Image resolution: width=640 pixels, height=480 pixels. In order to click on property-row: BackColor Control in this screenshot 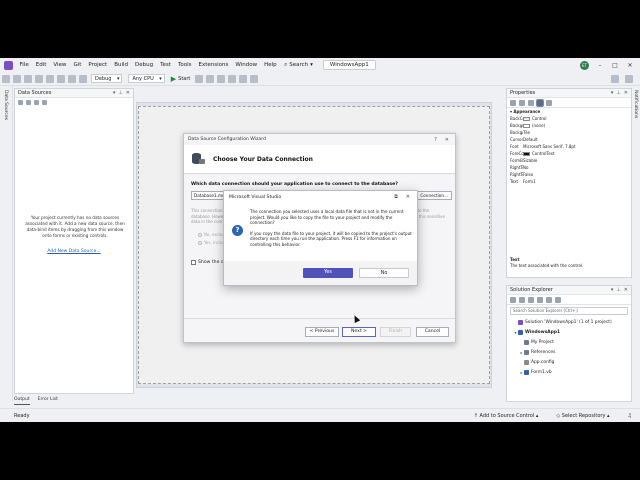, I will do `click(569, 118)`.